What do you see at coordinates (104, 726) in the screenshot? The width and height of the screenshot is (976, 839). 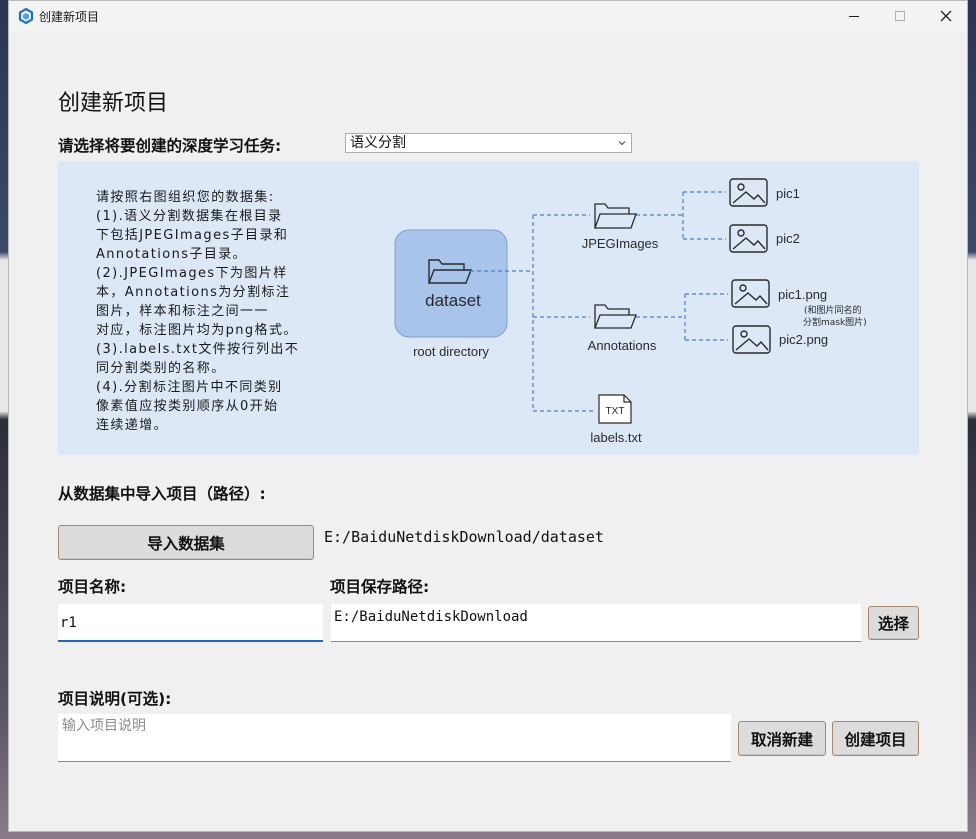 I see `description-placeholder: 输入项目说明` at bounding box center [104, 726].